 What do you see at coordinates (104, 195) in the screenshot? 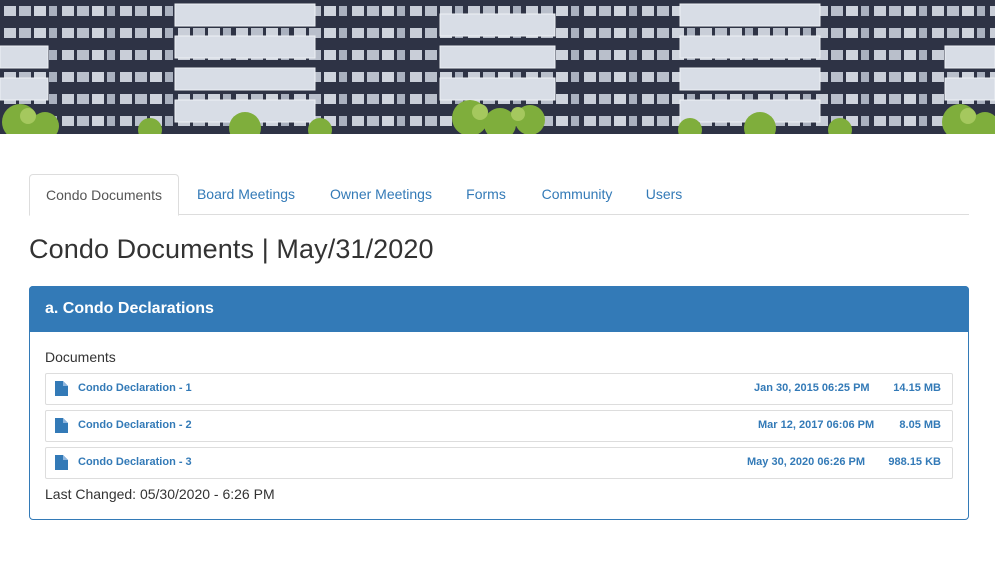
I see `tab-condo-documents: Condo Documents` at bounding box center [104, 195].